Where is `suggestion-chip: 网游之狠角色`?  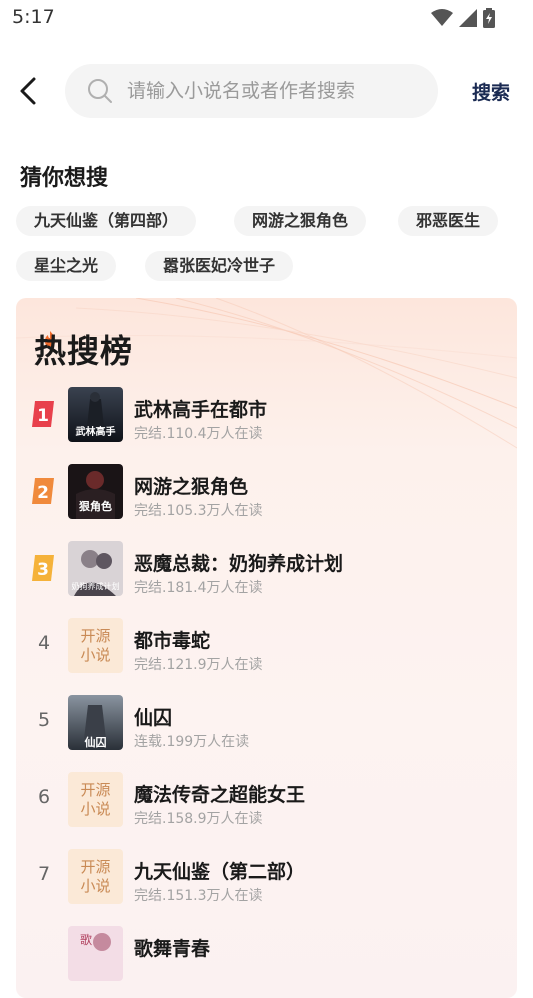 suggestion-chip: 网游之狠角色 is located at coordinates (300, 221).